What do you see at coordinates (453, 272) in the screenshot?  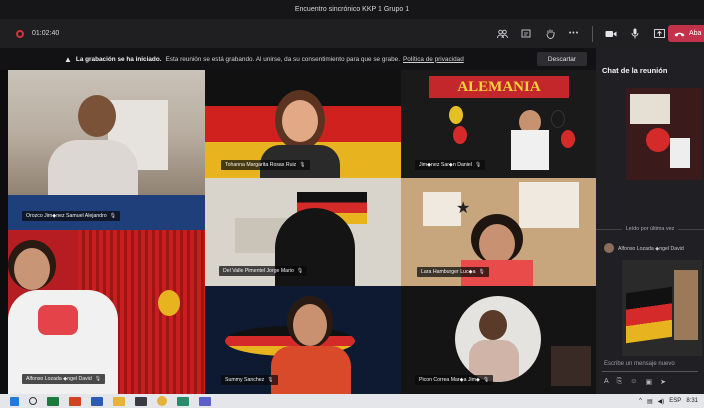 I see `participant-name: Lara Hamburger Luc◆a 🎙` at bounding box center [453, 272].